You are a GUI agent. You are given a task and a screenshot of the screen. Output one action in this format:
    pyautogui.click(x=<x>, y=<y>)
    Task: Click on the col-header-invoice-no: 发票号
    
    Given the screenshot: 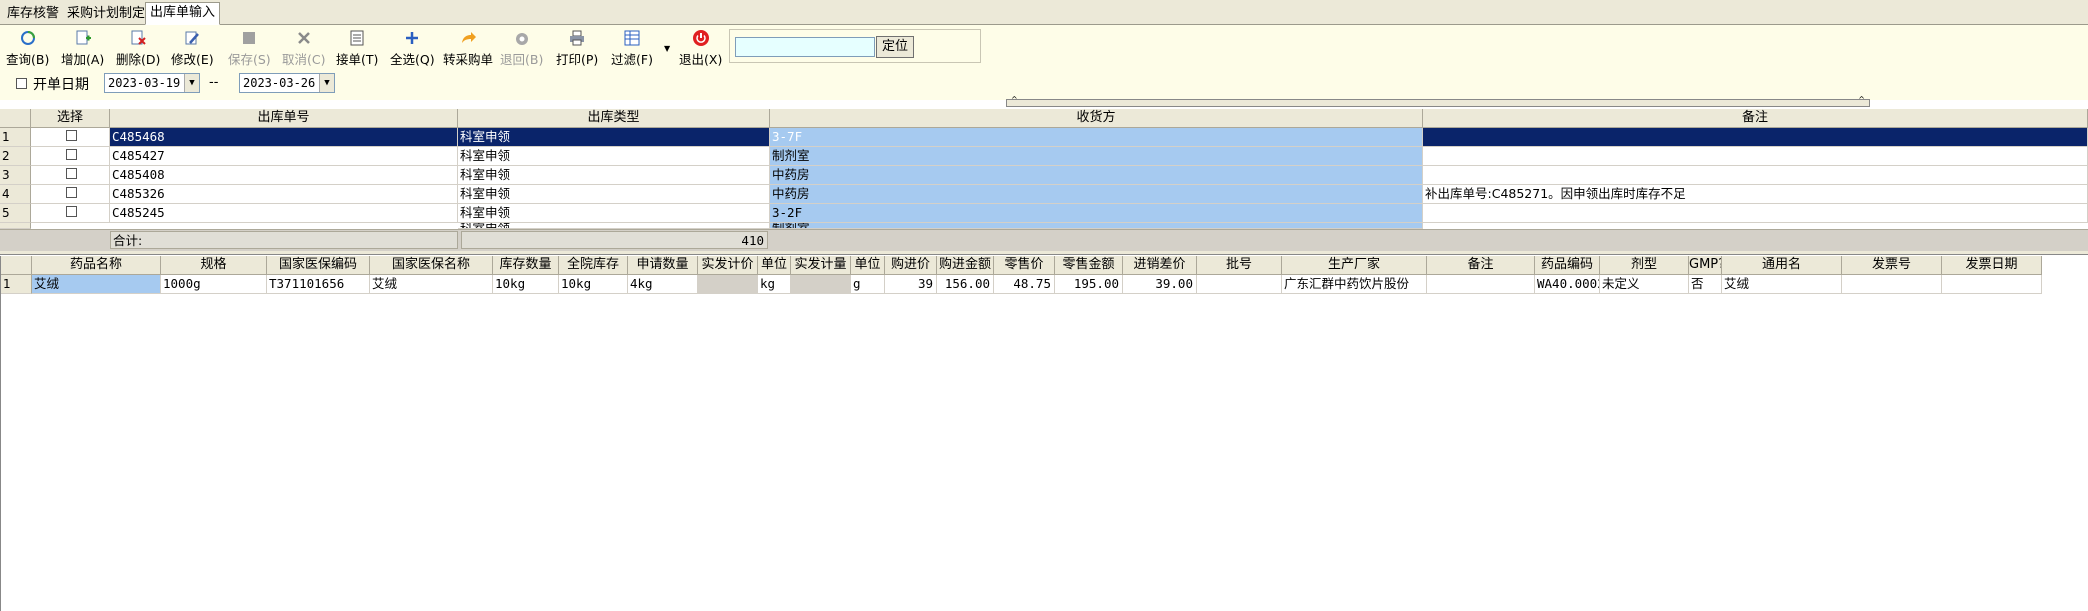 What is the action you would take?
    pyautogui.click(x=1892, y=265)
    